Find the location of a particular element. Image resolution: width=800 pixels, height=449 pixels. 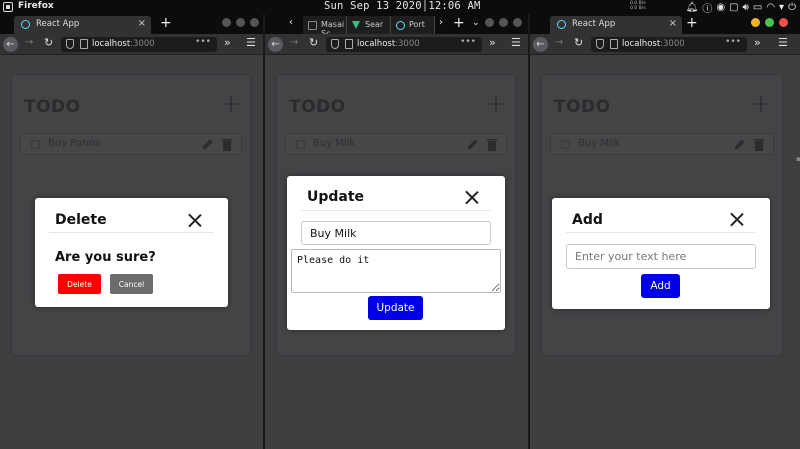

title-input is located at coordinates (396, 233).